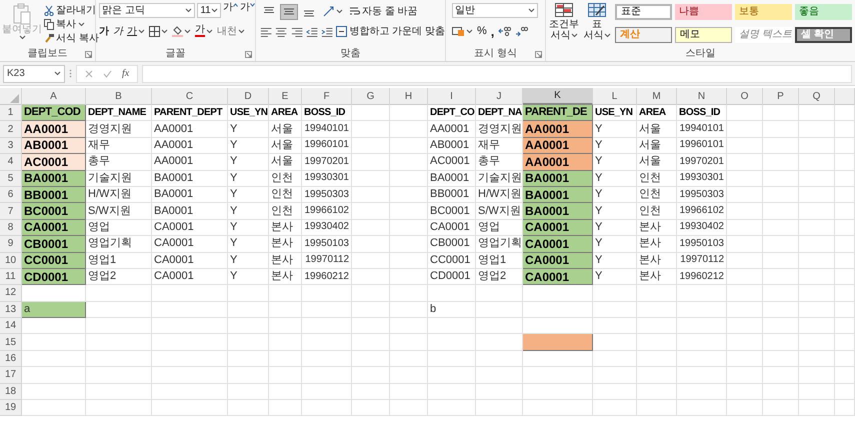 The width and height of the screenshot is (855, 425). I want to click on table-cell: 영업기획, so click(119, 244).